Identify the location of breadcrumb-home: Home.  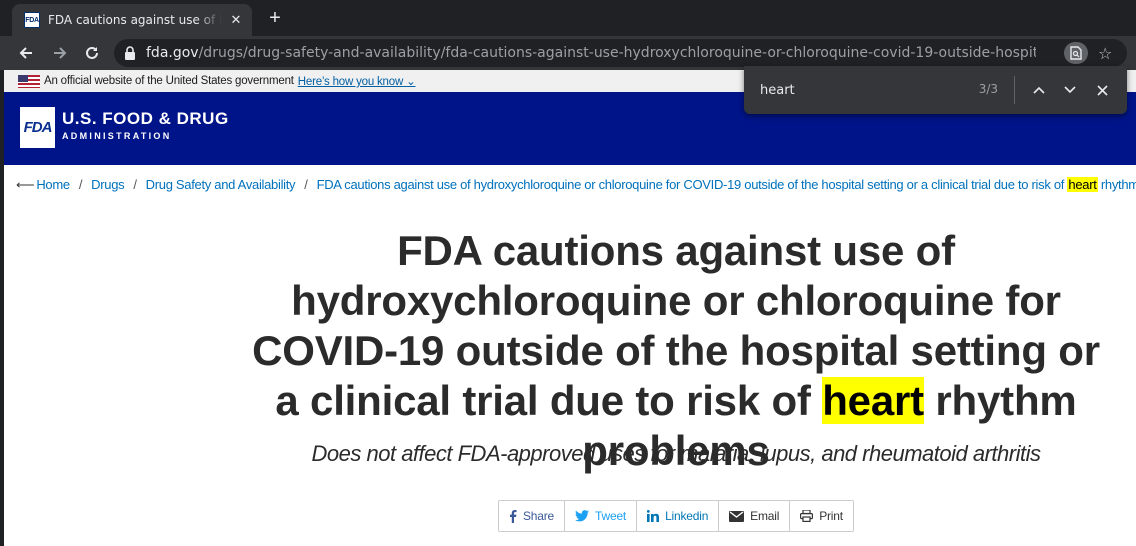
(53, 184).